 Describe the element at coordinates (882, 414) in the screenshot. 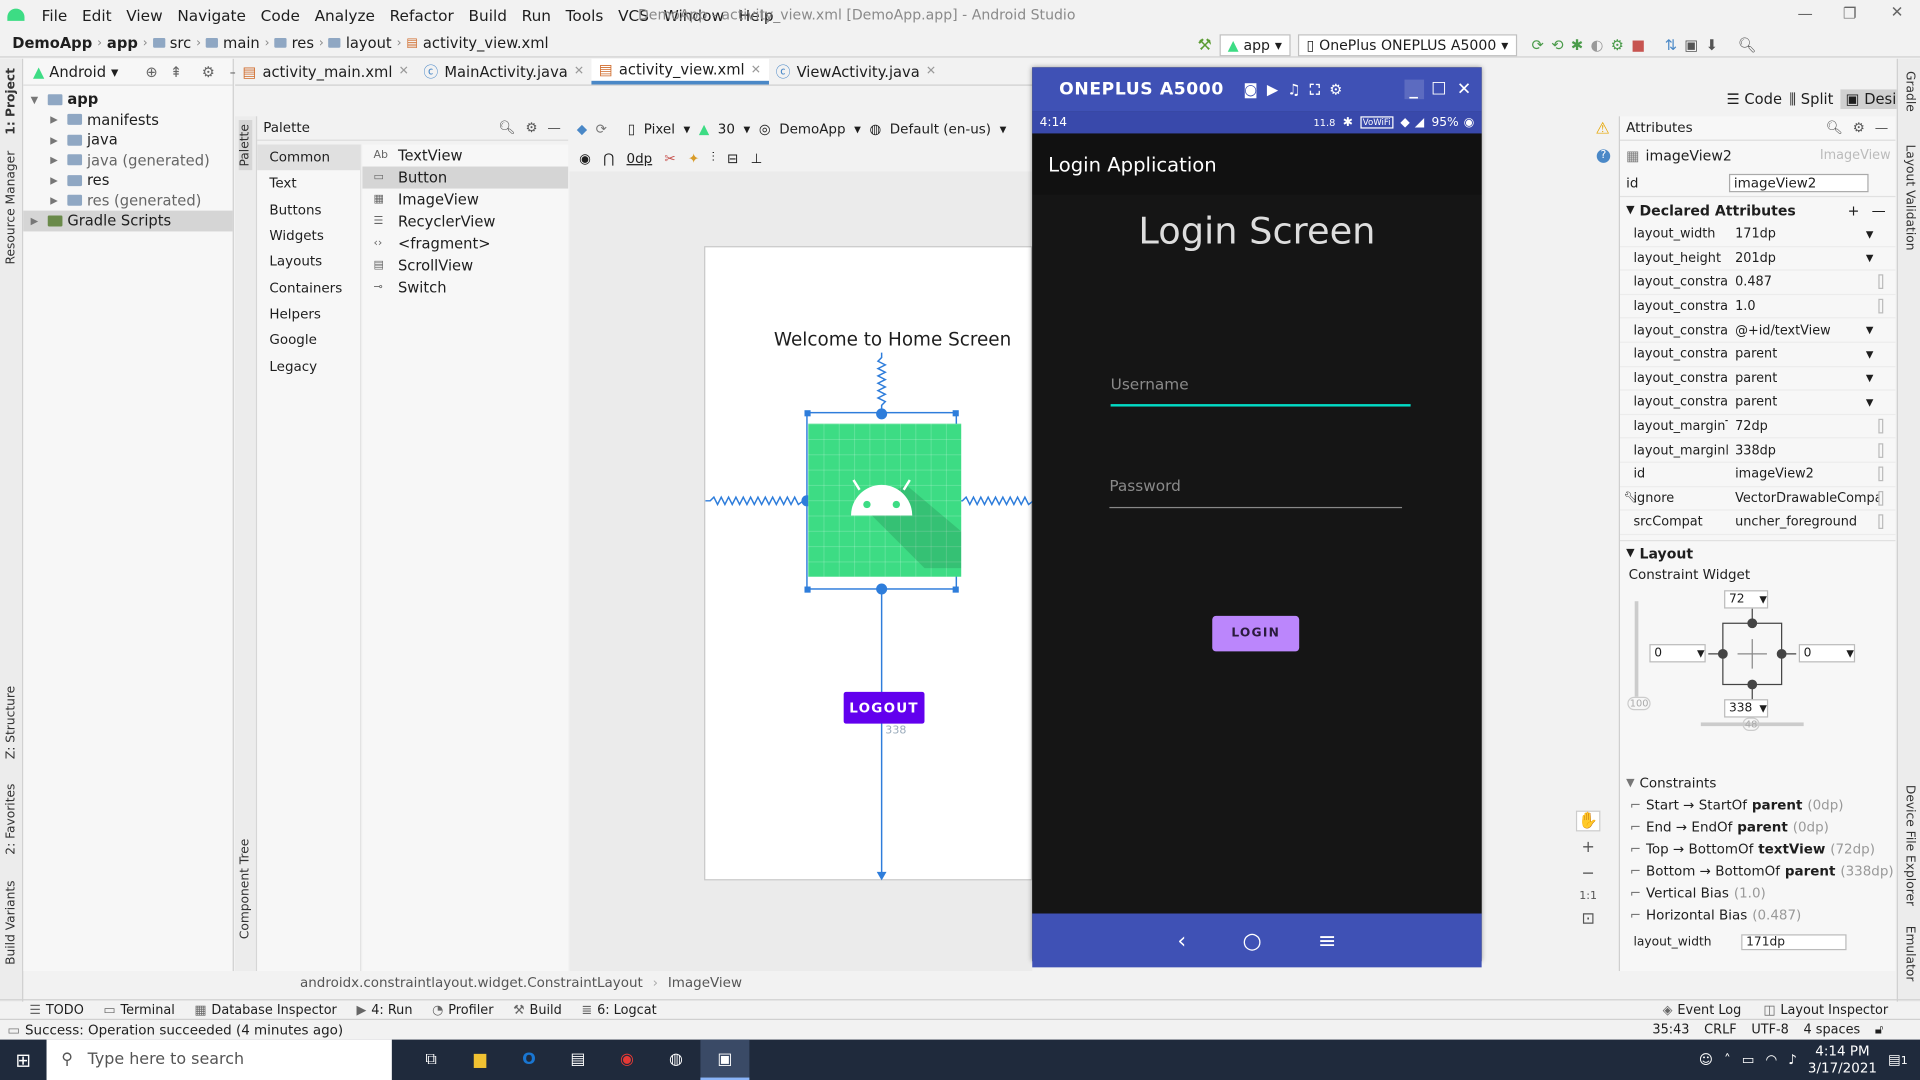

I see `top-anchor-handle` at that location.